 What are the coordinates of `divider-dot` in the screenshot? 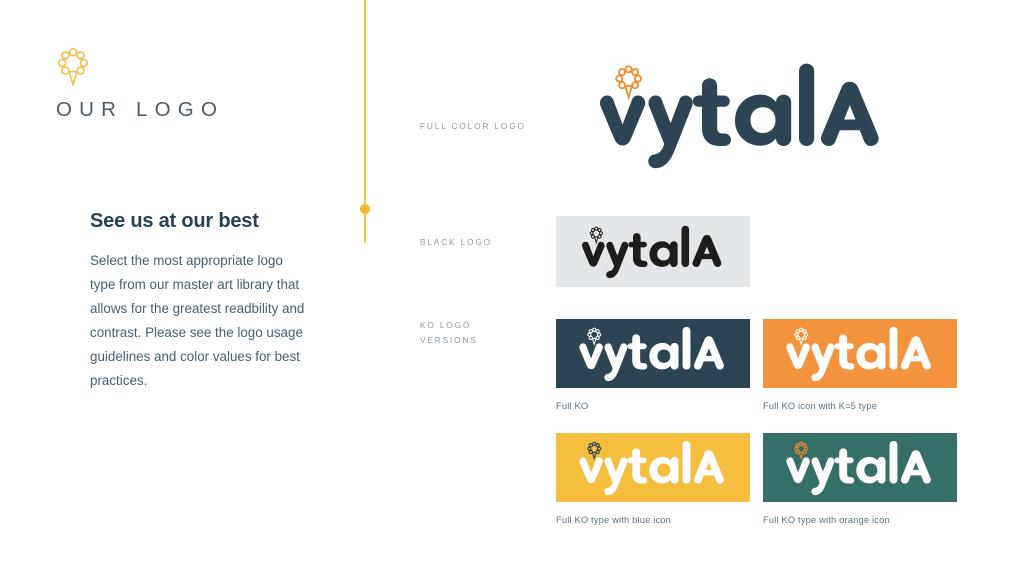 It's located at (365, 209).